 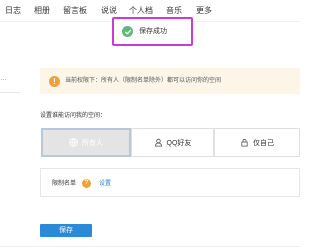 I want to click on blacklist-settings-link: 设置, so click(x=105, y=184).